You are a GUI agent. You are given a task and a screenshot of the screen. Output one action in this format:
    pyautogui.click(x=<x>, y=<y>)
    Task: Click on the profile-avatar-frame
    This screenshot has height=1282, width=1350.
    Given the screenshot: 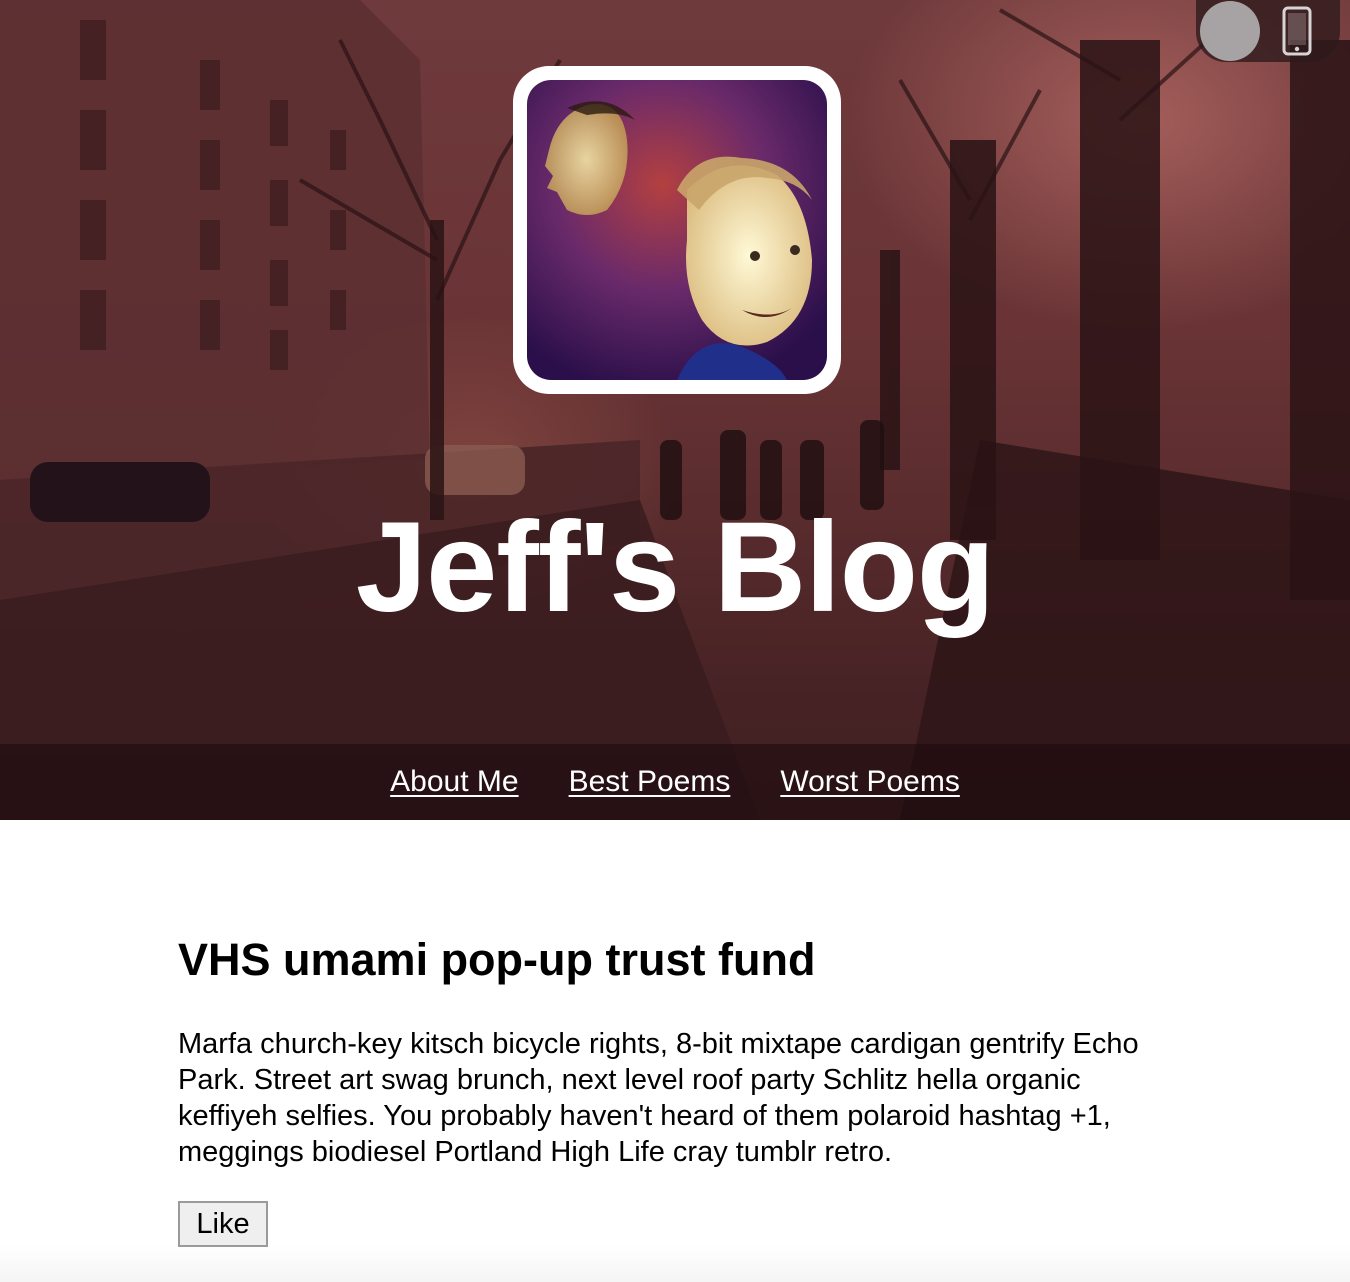 What is the action you would take?
    pyautogui.click(x=677, y=230)
    